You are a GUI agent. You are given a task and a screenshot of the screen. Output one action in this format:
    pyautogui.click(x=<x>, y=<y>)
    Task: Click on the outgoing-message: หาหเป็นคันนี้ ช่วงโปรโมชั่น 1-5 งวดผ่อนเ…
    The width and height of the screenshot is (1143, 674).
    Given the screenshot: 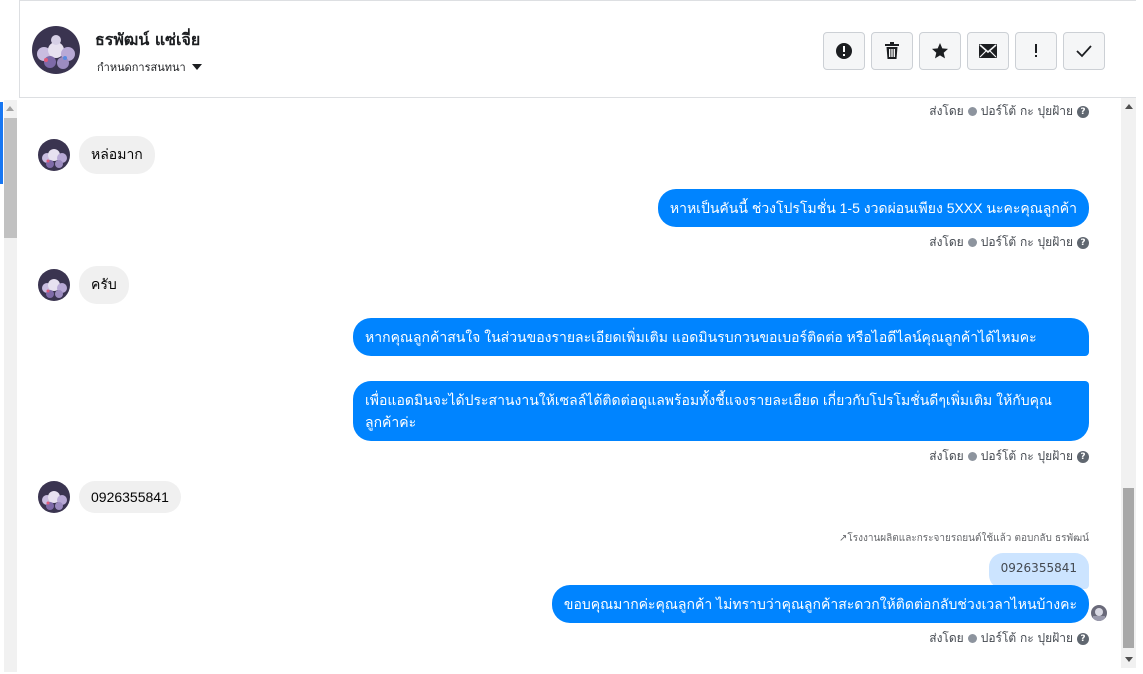 What is the action you would take?
    pyautogui.click(x=873, y=208)
    